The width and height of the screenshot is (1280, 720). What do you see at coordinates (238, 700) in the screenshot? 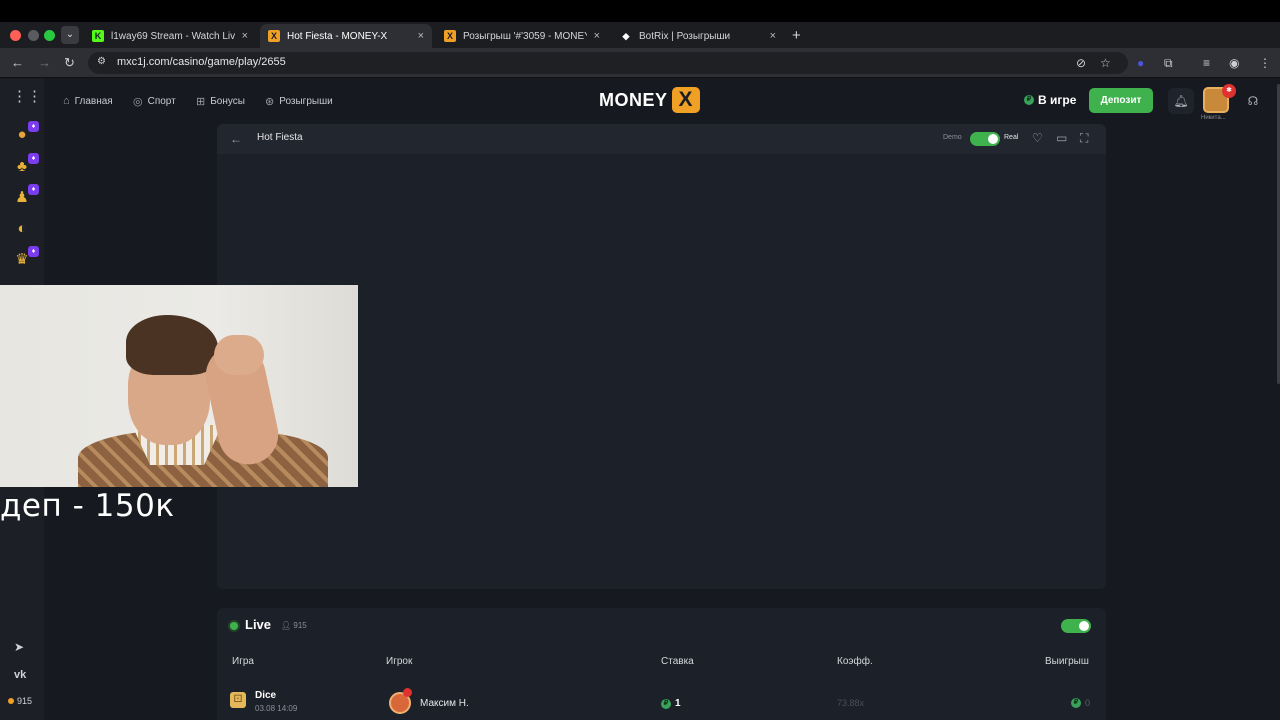
I see `dice-game-icon: ⚀` at bounding box center [238, 700].